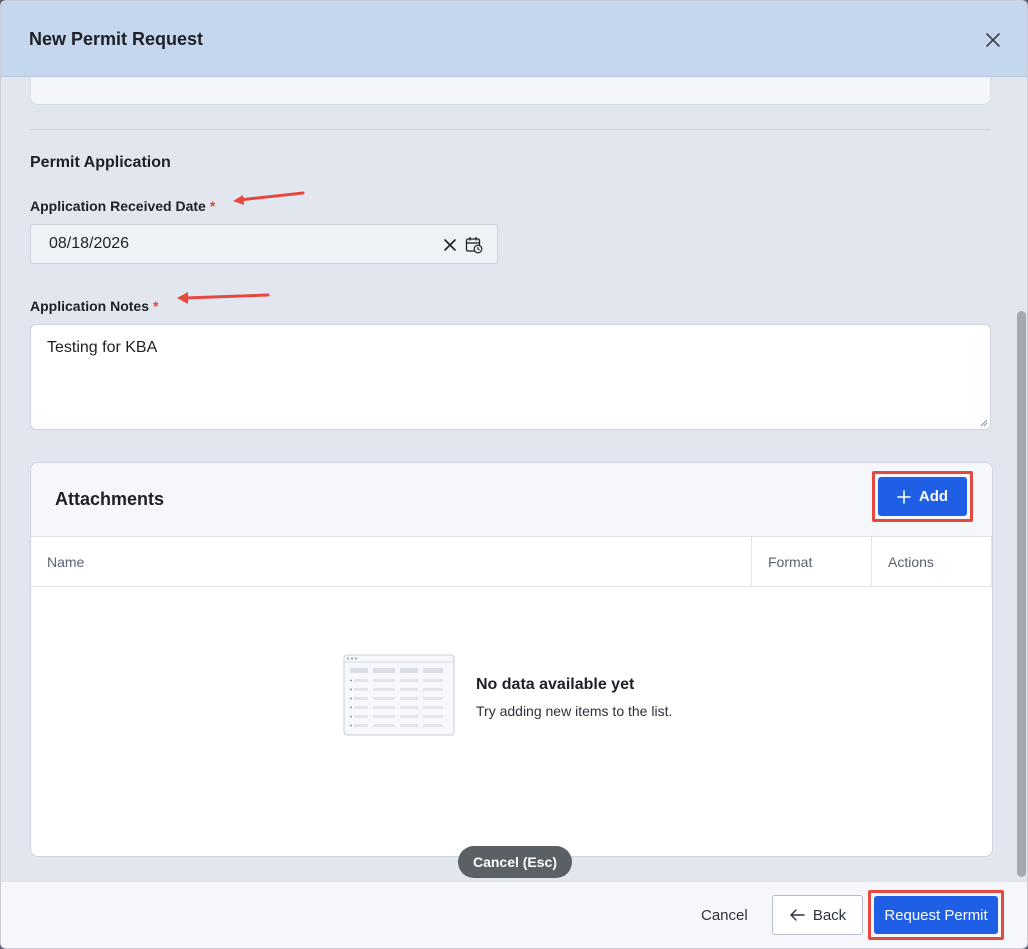 This screenshot has width=1028, height=949. I want to click on column-header-actions: Actions, so click(931, 562).